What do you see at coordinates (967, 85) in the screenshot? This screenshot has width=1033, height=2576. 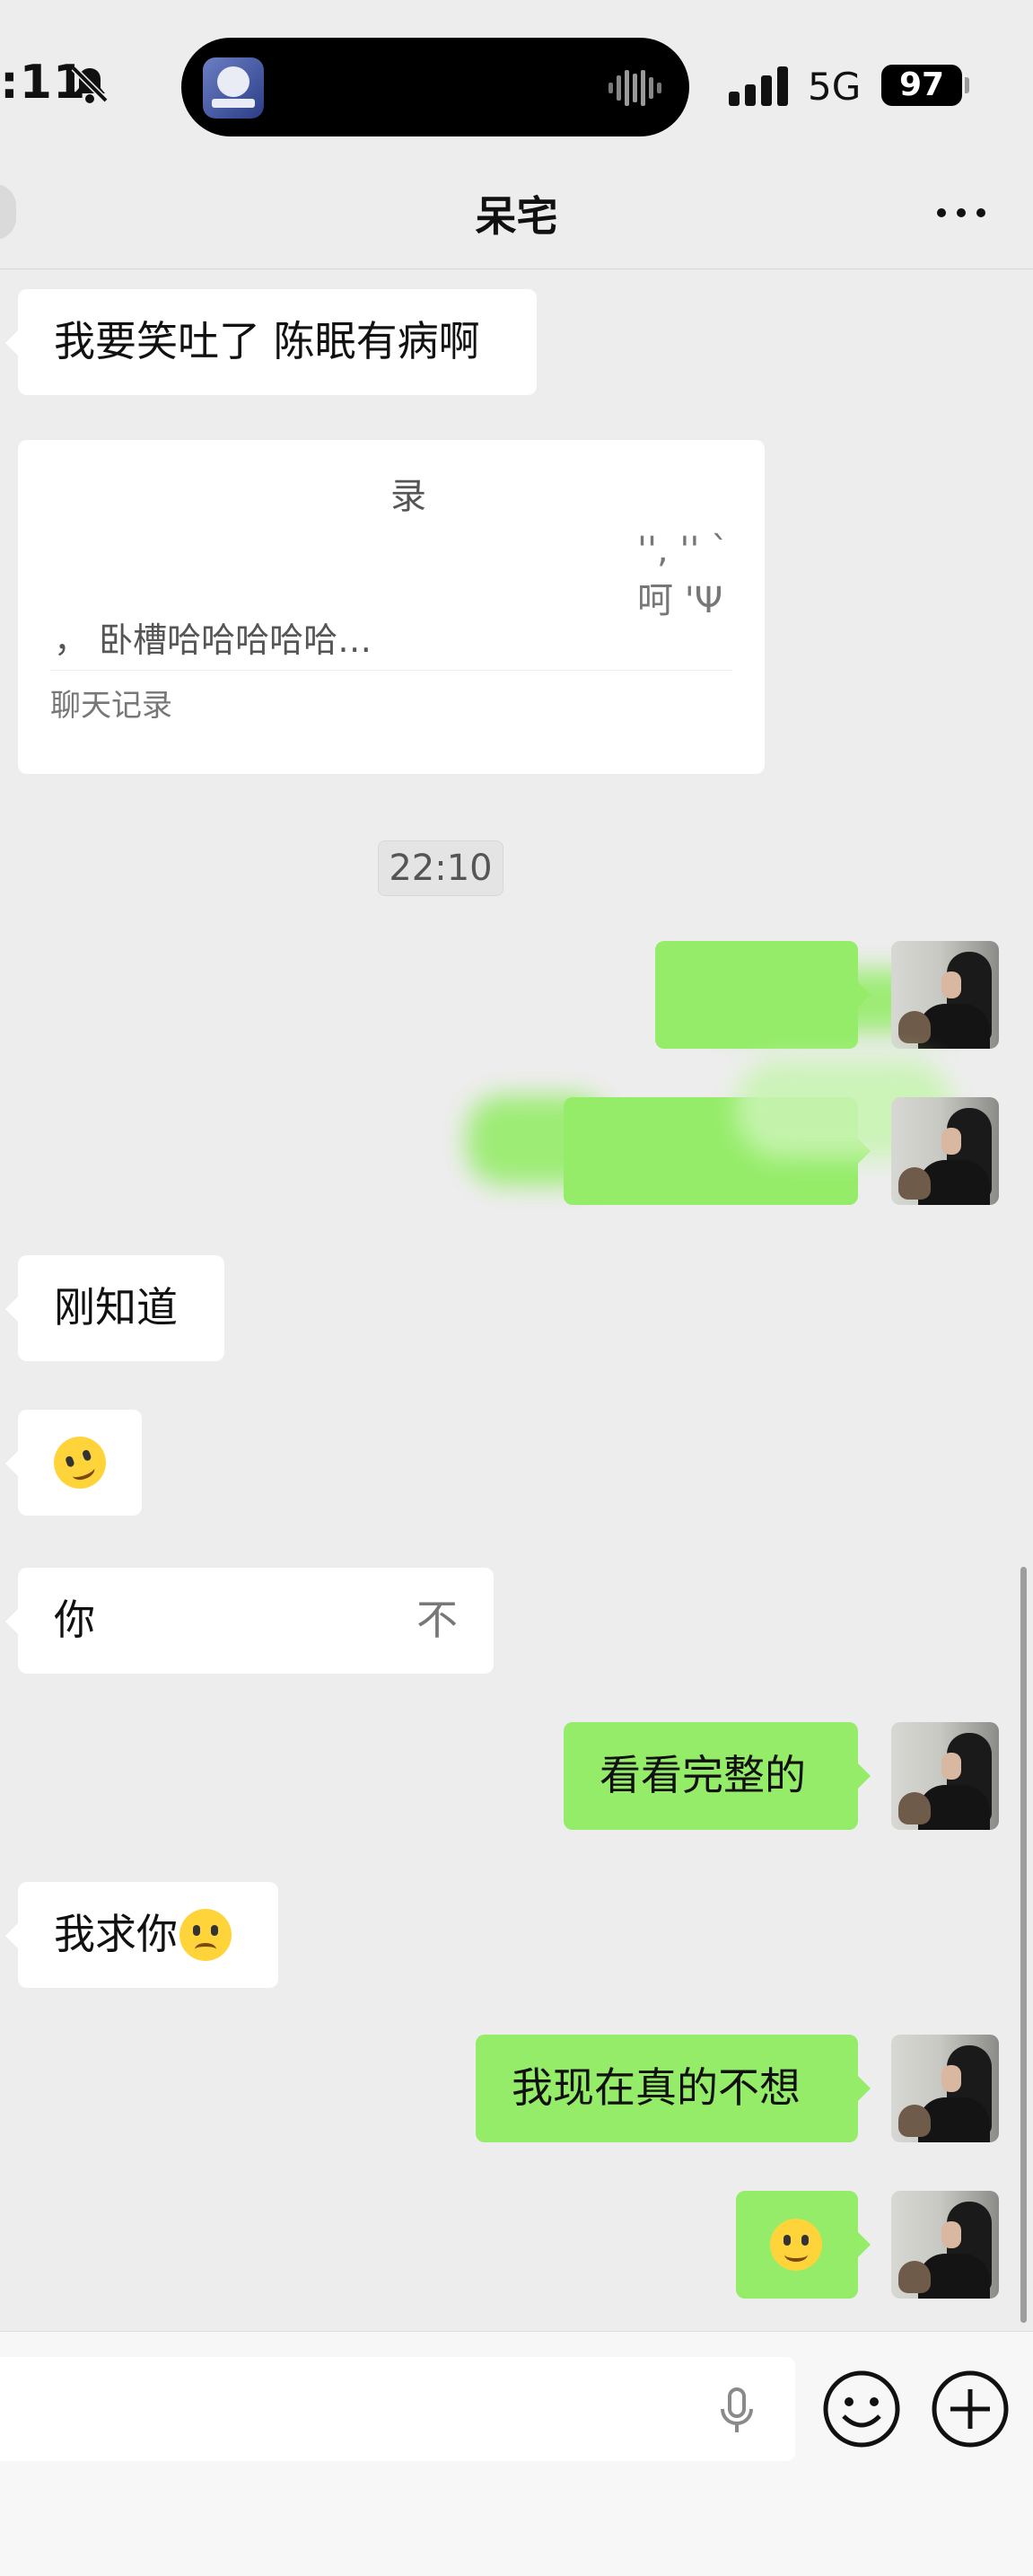 I see `battery-cap` at bounding box center [967, 85].